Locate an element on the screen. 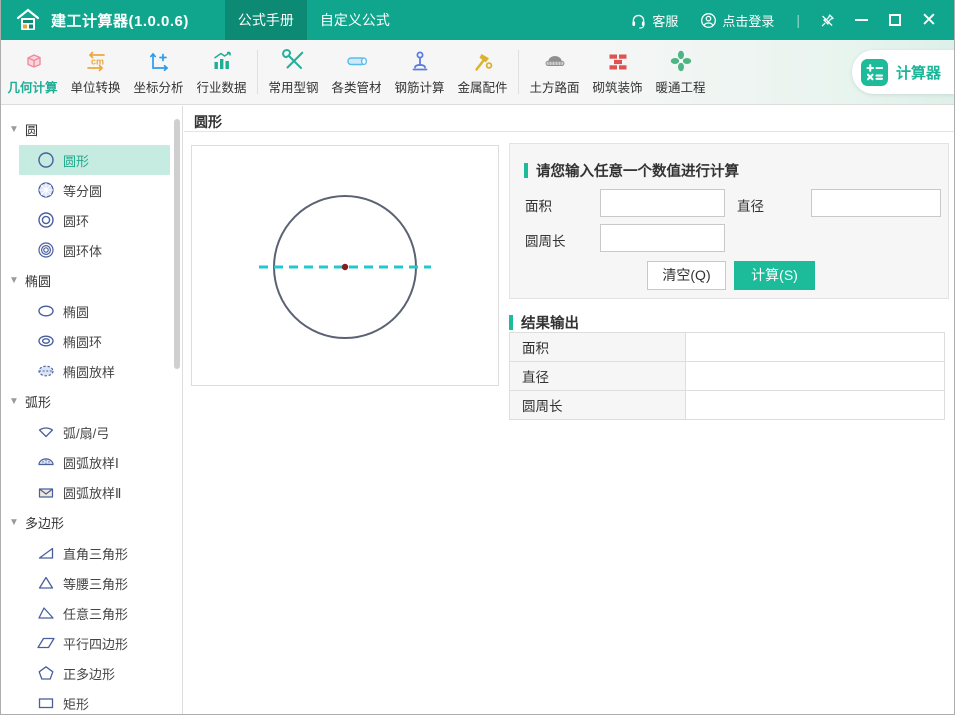 This screenshot has height=715, width=955. center-dot is located at coordinates (345, 267).